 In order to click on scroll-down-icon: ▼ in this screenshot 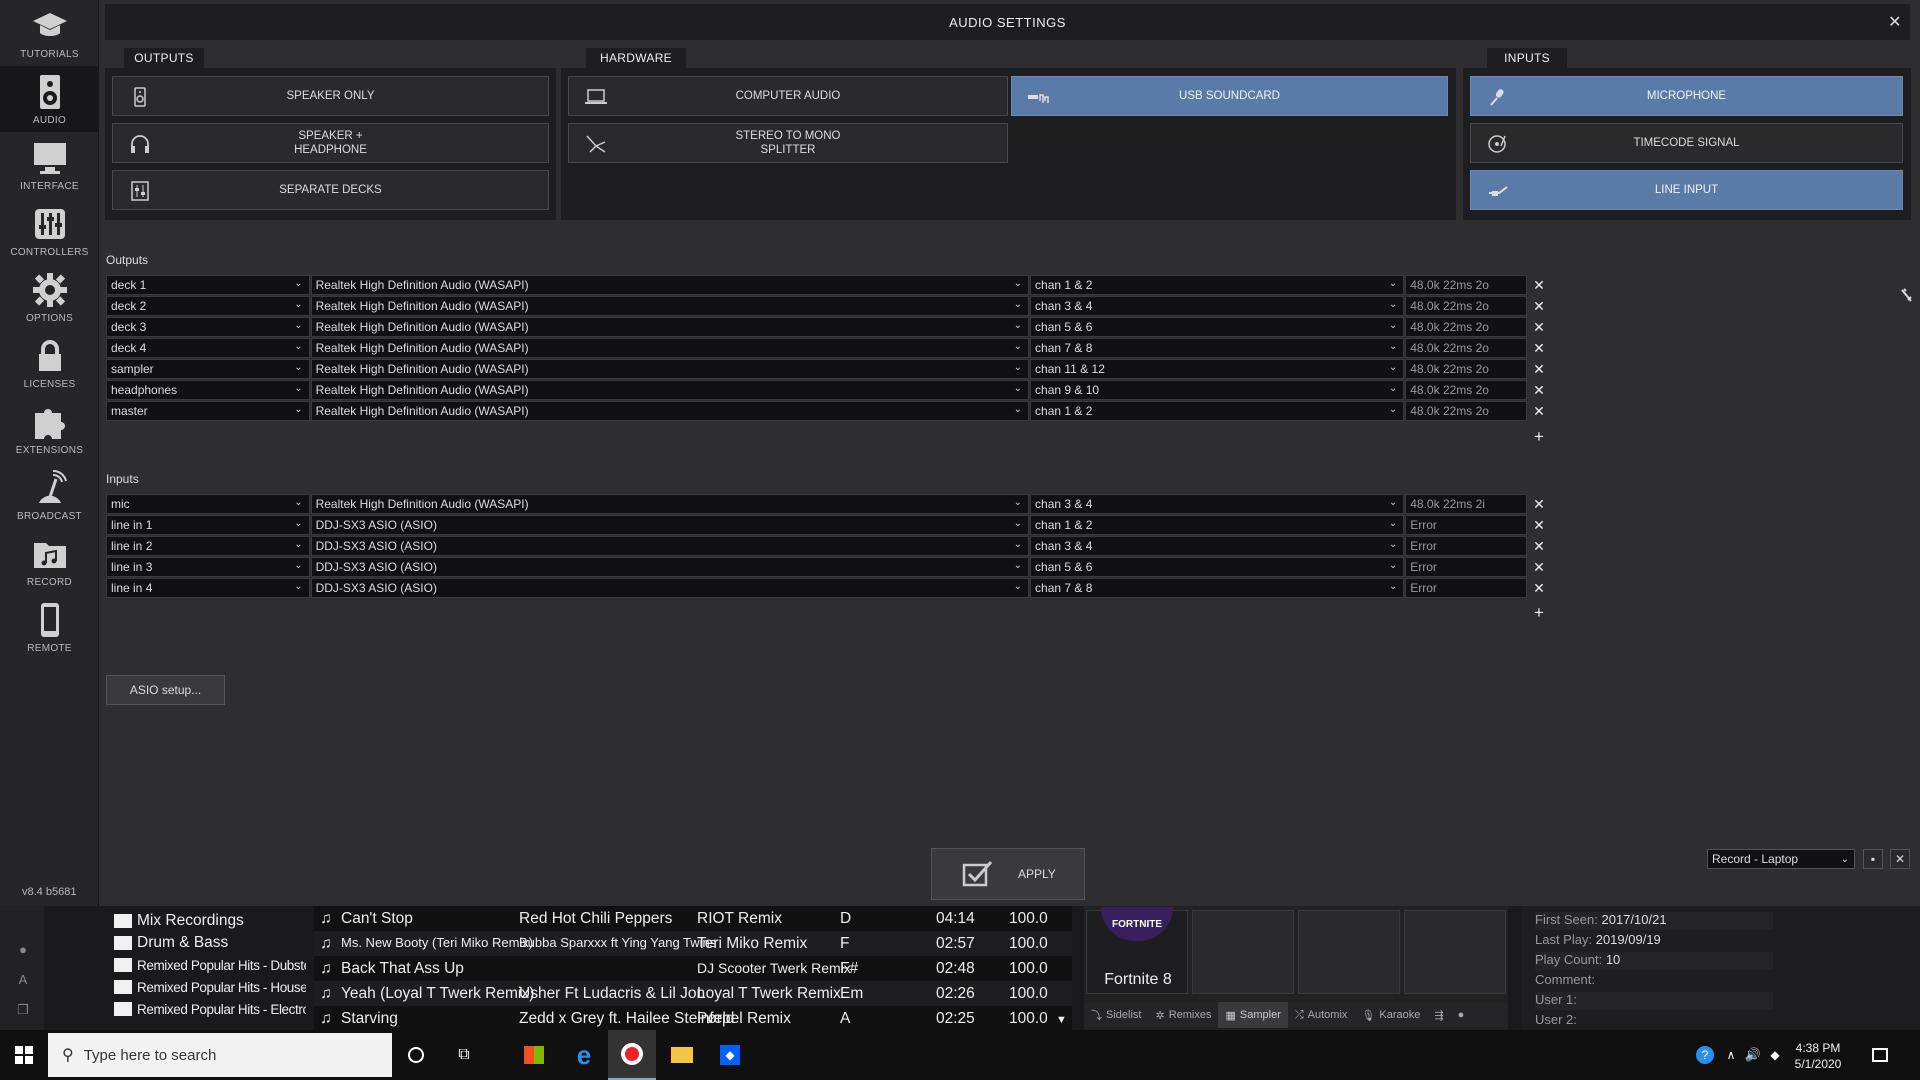, I will do `click(1061, 1020)`.